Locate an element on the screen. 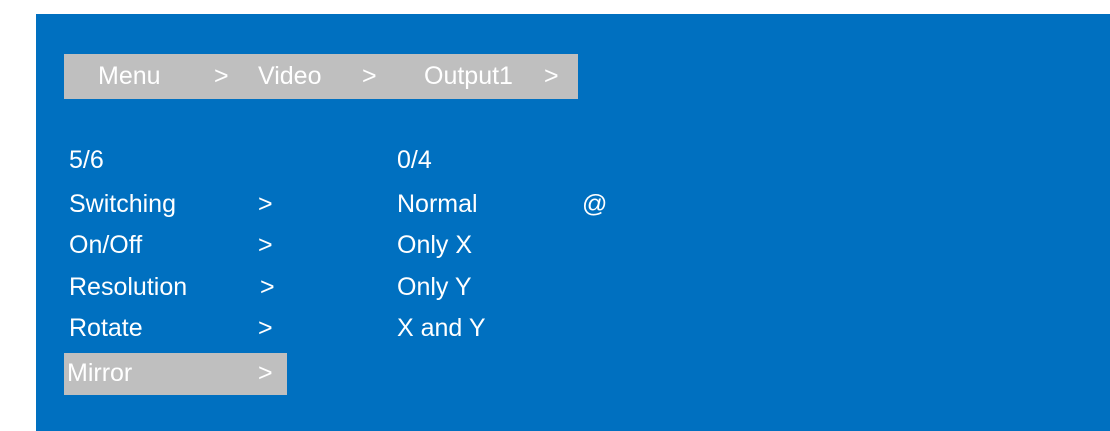 The image size is (1110, 431). menu-item-on-off: On/Off > is located at coordinates (179, 245).